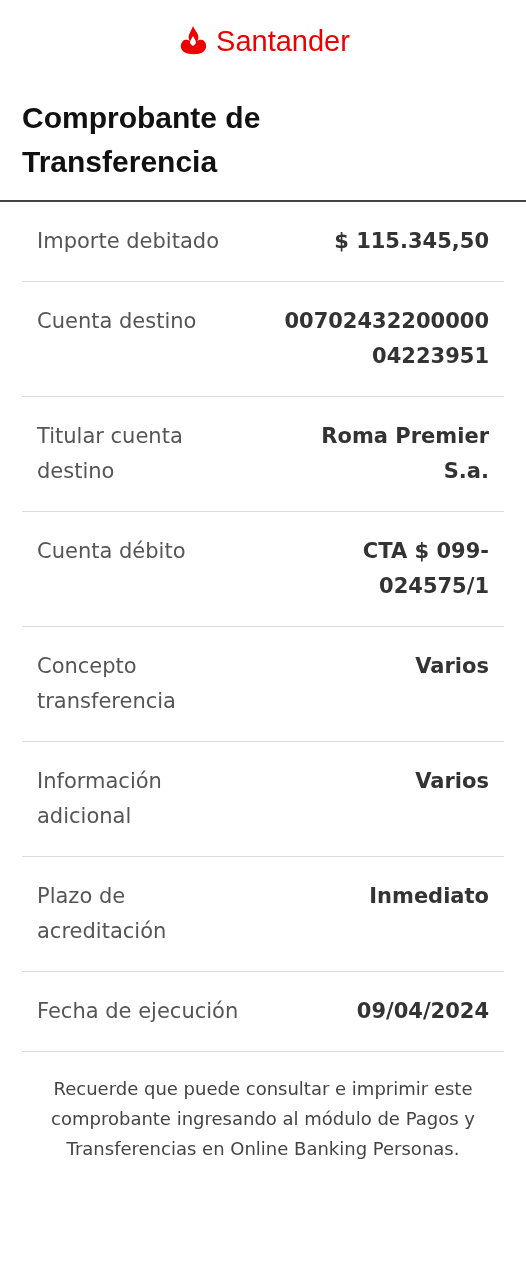  What do you see at coordinates (422, 1011) in the screenshot?
I see `field-value: 09/04/2024` at bounding box center [422, 1011].